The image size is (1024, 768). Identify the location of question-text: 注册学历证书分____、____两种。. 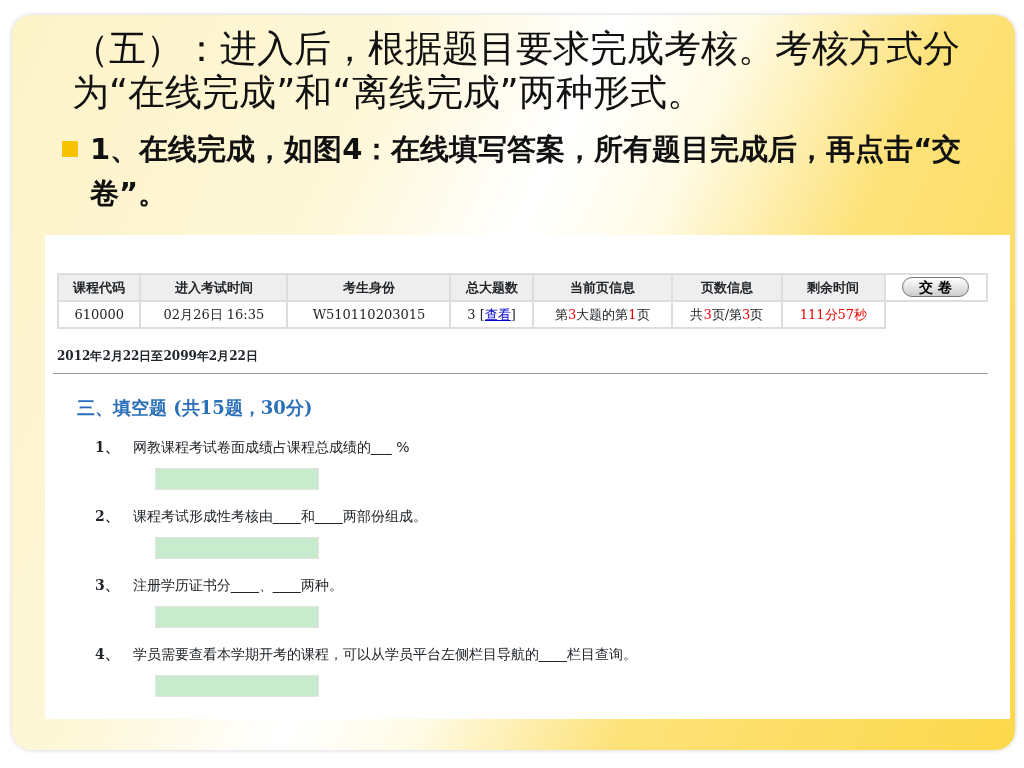
(237, 585).